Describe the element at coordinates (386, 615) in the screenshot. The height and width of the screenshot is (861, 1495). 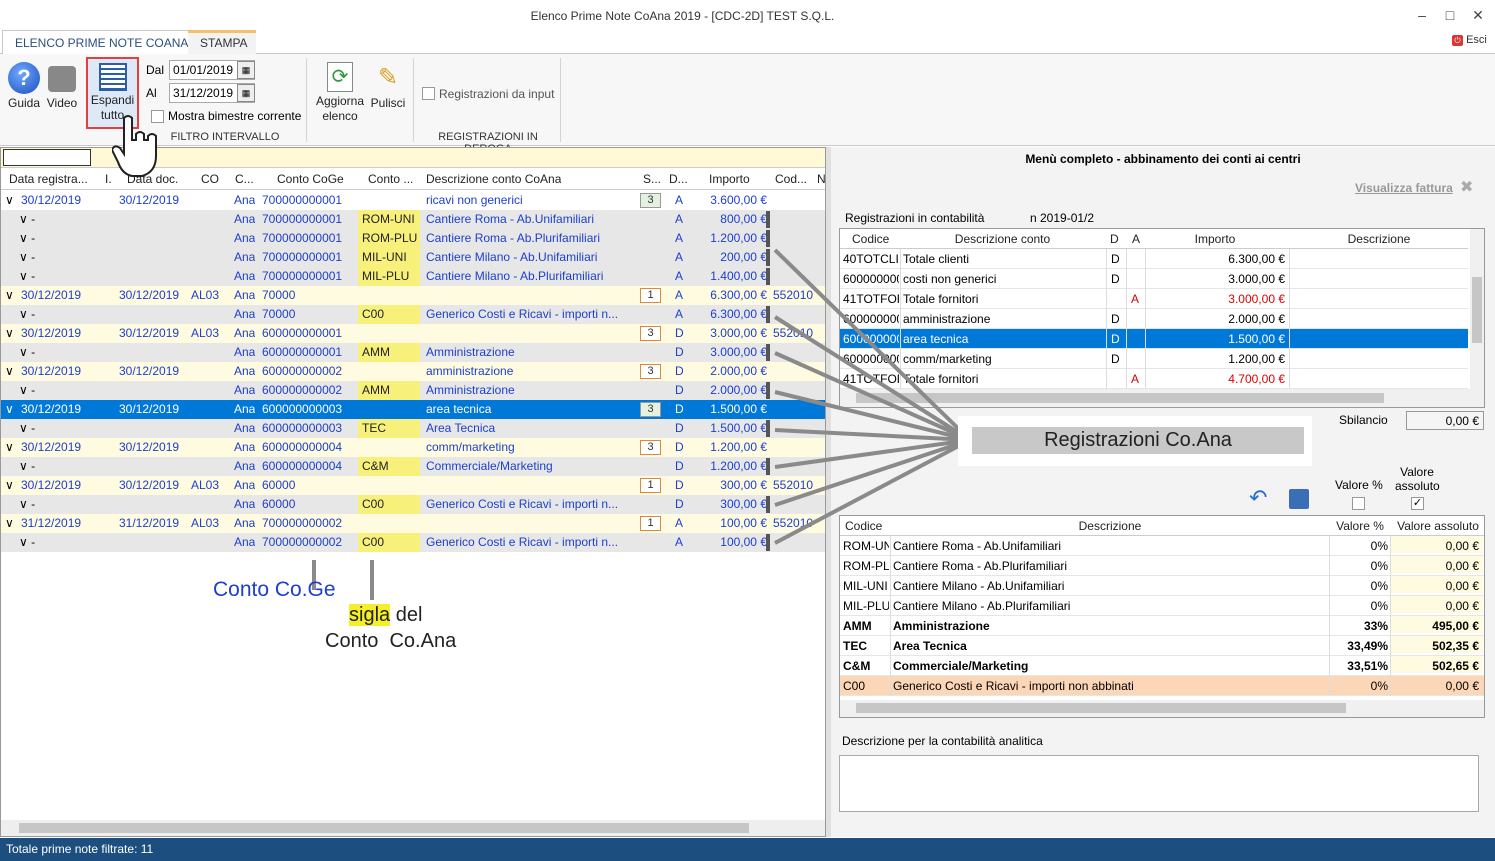
I see `annotation-sigla: sigla del` at that location.